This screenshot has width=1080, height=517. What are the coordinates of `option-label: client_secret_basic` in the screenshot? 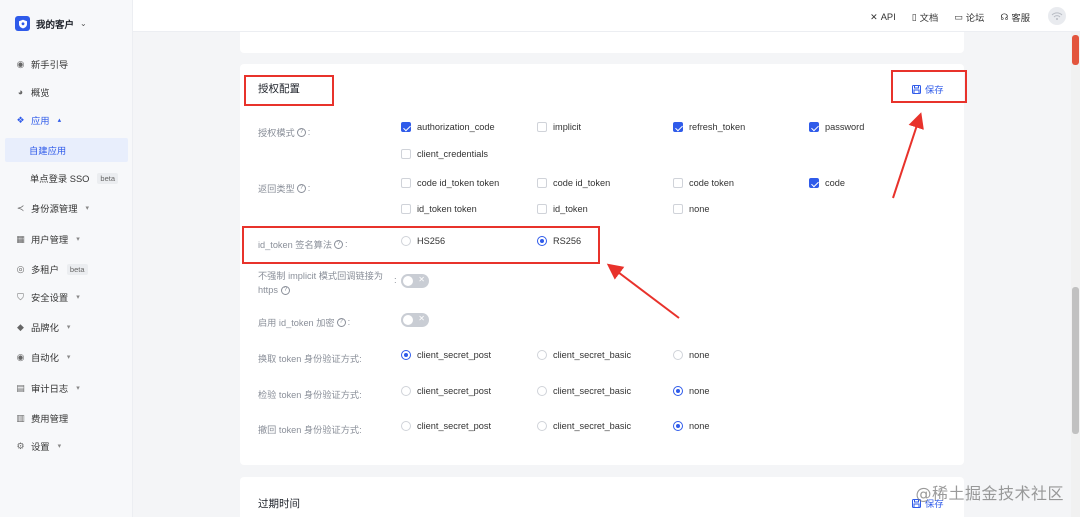 It's located at (592, 391).